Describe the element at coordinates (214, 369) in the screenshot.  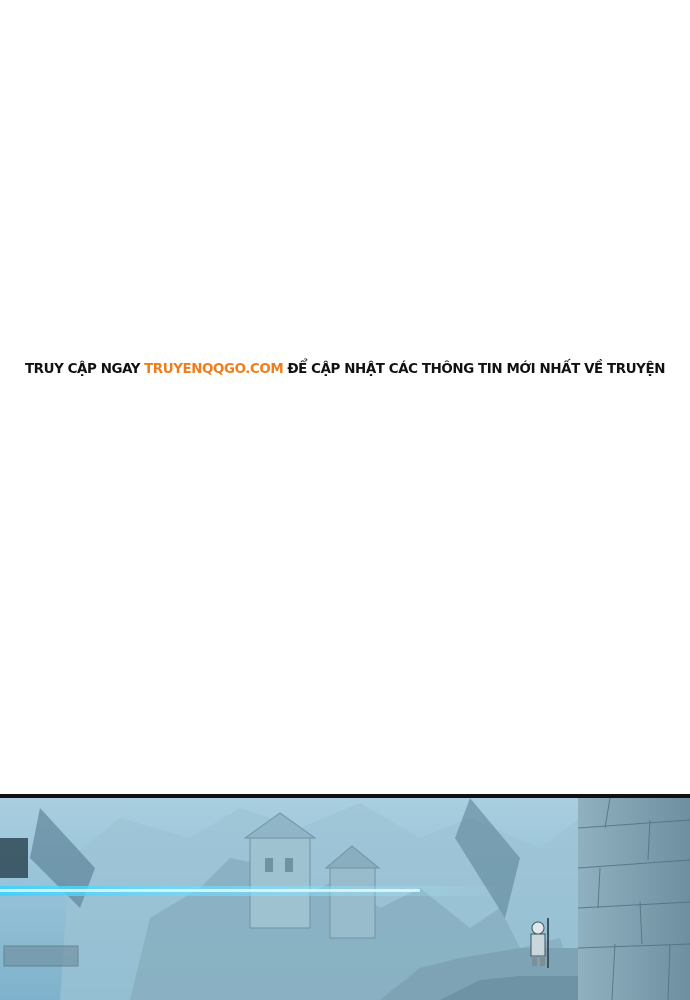
I see `site-link: TRUYENQQGO.COM` at that location.